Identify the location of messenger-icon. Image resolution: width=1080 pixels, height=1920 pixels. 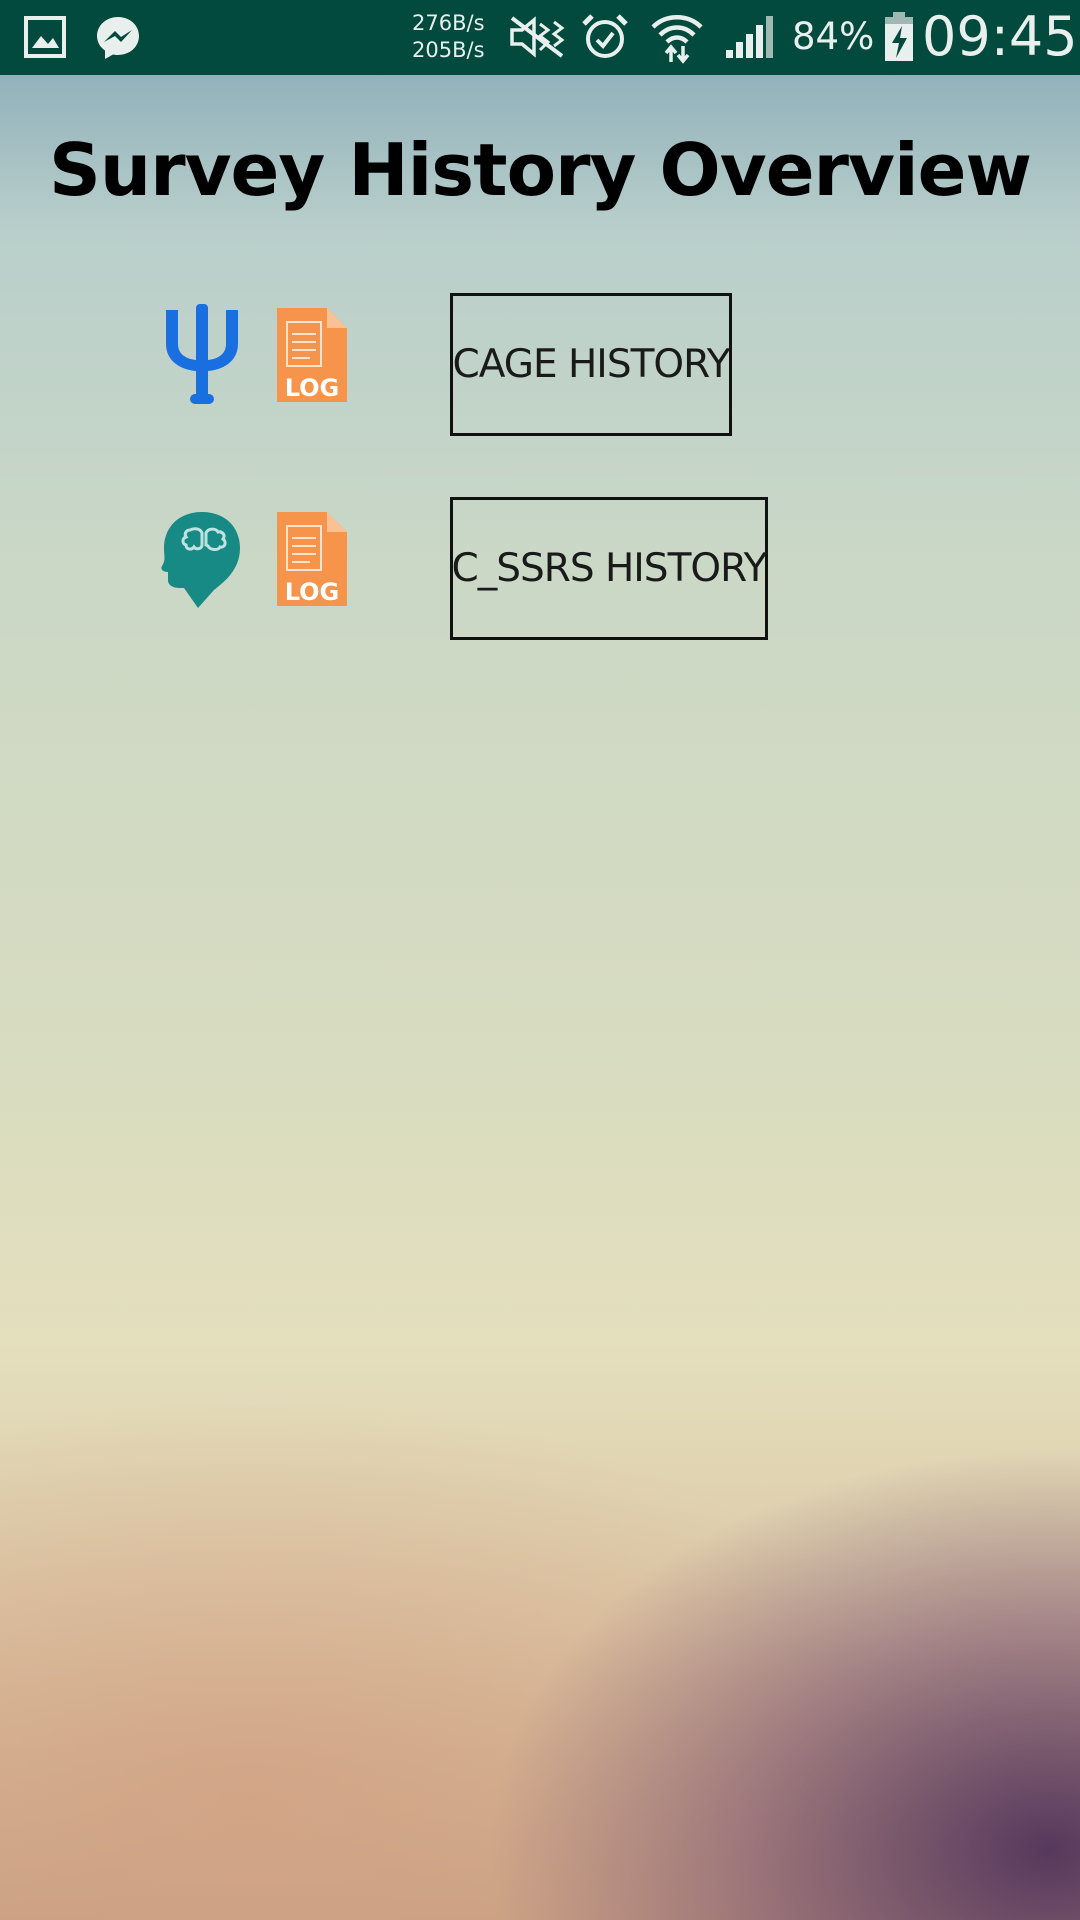
(118, 38).